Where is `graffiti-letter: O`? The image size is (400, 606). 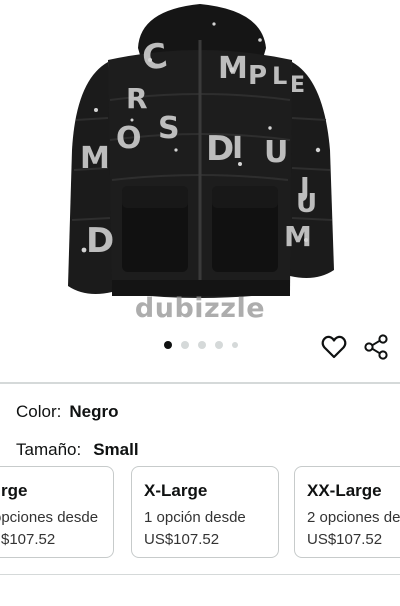 graffiti-letter: O is located at coordinates (129, 138).